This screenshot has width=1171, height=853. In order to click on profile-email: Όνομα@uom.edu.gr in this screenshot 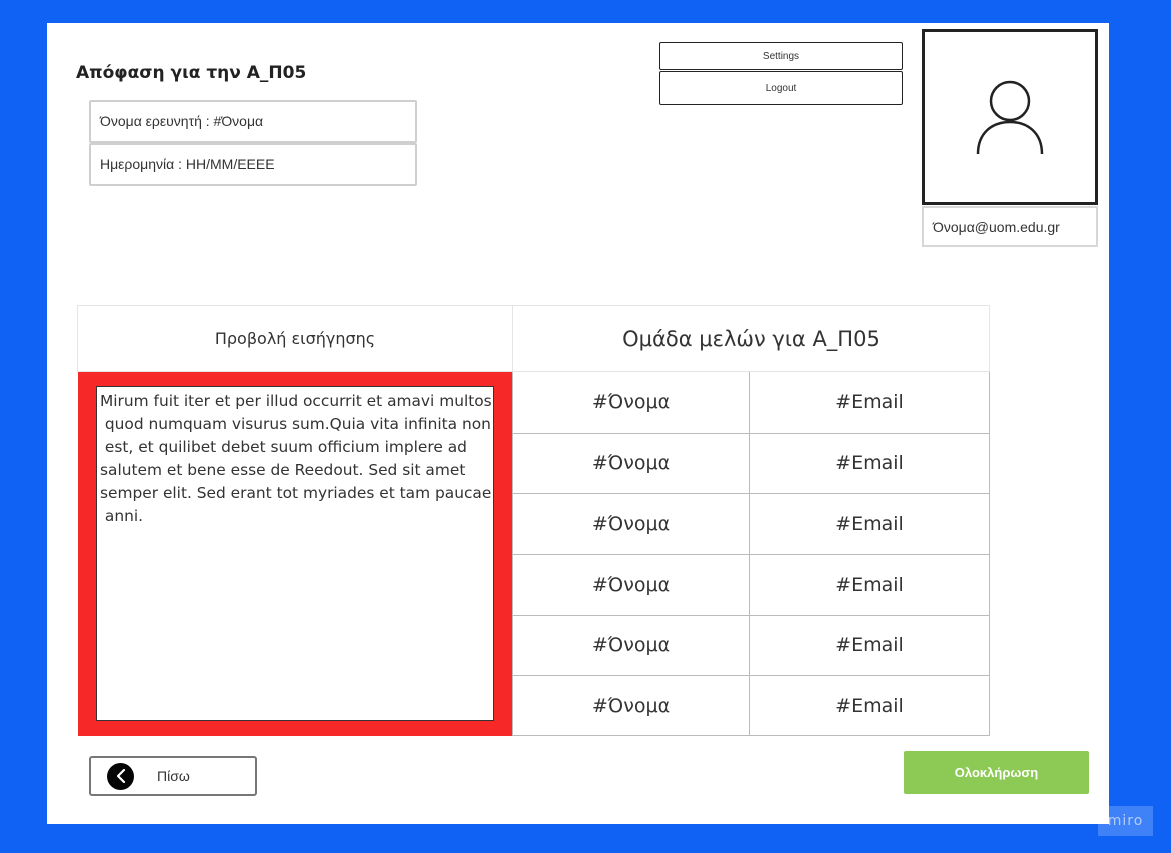, I will do `click(1010, 226)`.